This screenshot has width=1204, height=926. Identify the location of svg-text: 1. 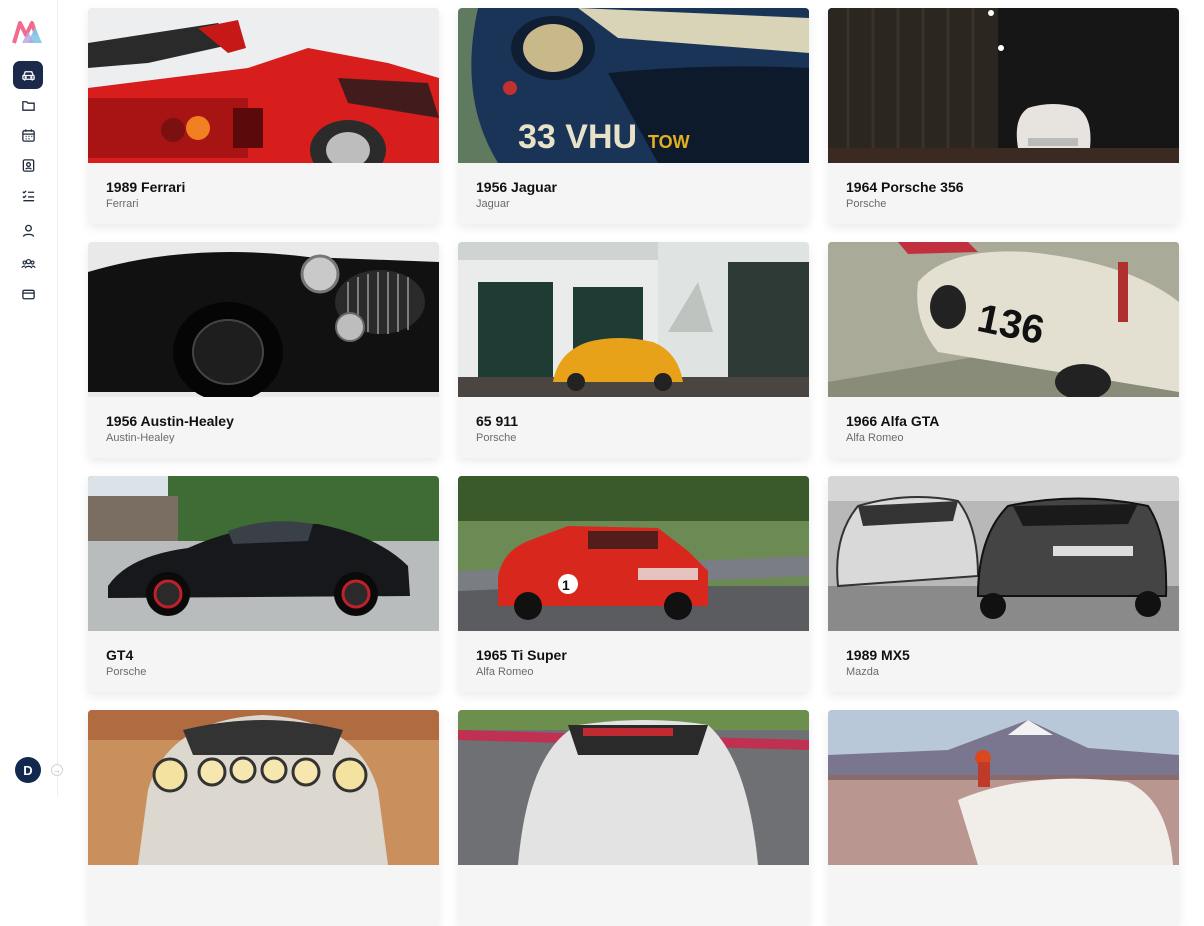
(566, 585).